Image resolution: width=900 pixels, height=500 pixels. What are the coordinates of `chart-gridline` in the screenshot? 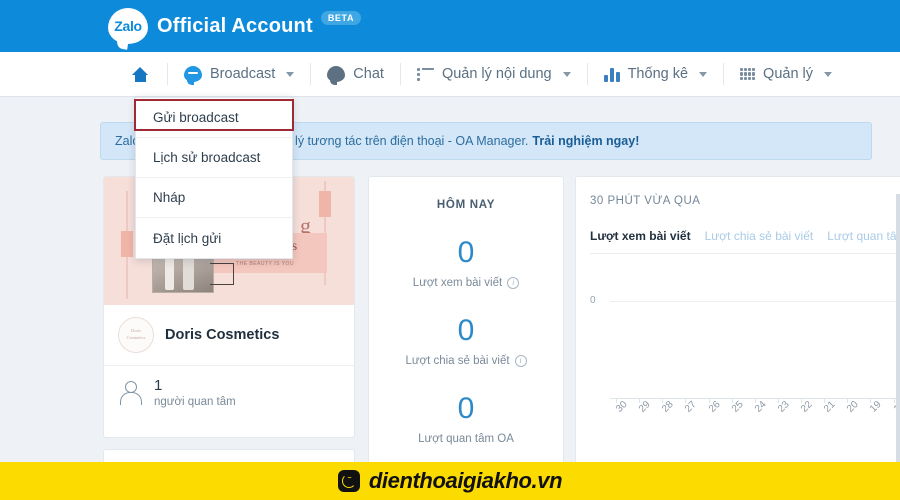 It's located at (755, 301).